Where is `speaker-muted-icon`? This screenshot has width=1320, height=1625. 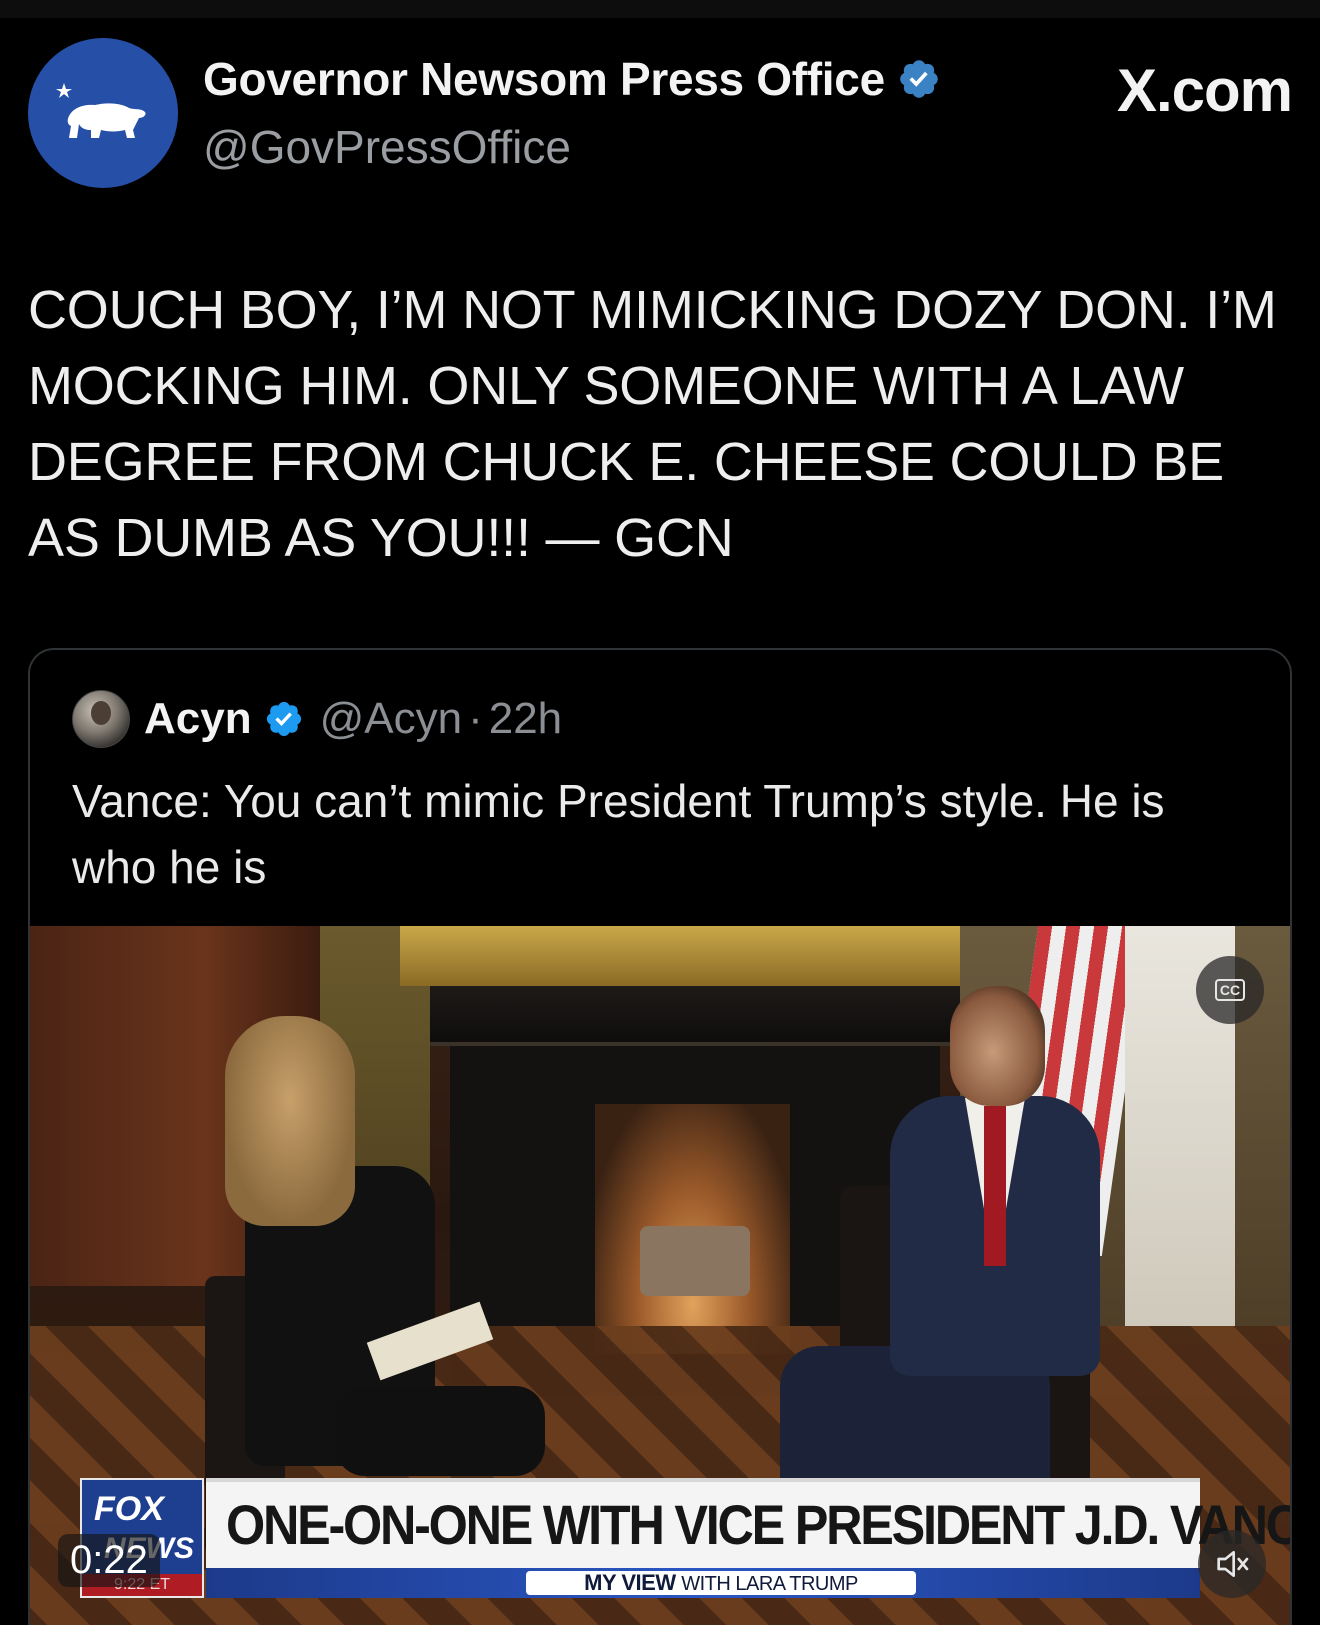 speaker-muted-icon is located at coordinates (1233, 1564).